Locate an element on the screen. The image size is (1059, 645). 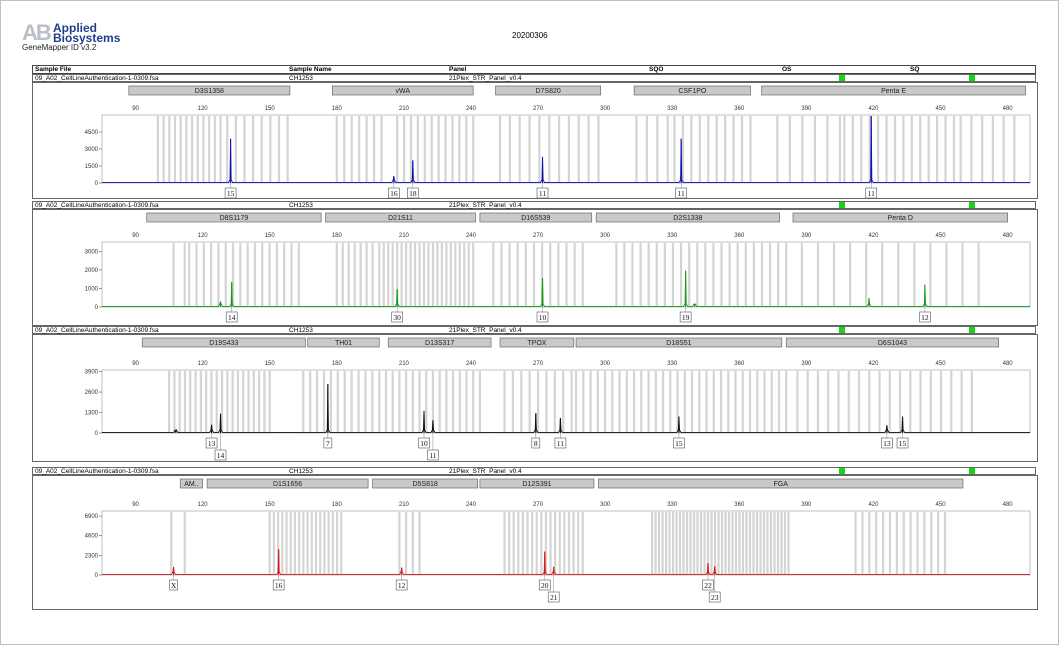
x-tick-label: 270 is located at coordinates (538, 109).